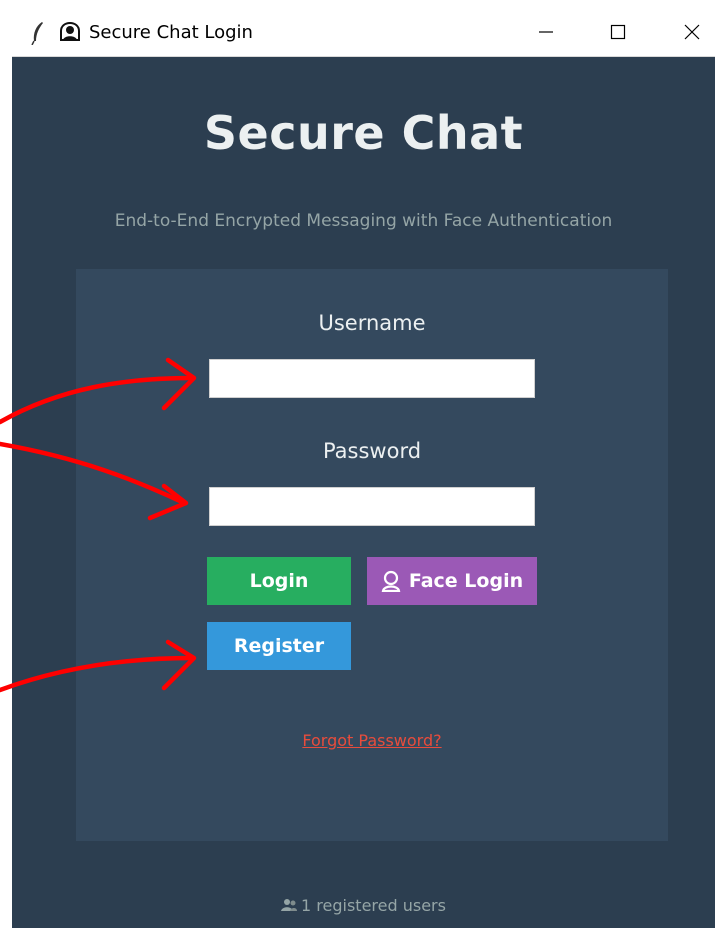 Image resolution: width=715 pixels, height=928 pixels. Describe the element at coordinates (372, 506) in the screenshot. I see `password-input` at that location.